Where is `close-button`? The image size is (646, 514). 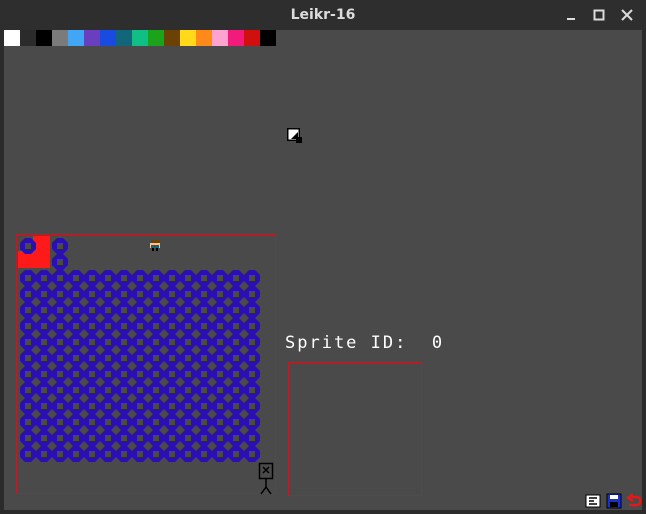
close-button is located at coordinates (627, 15).